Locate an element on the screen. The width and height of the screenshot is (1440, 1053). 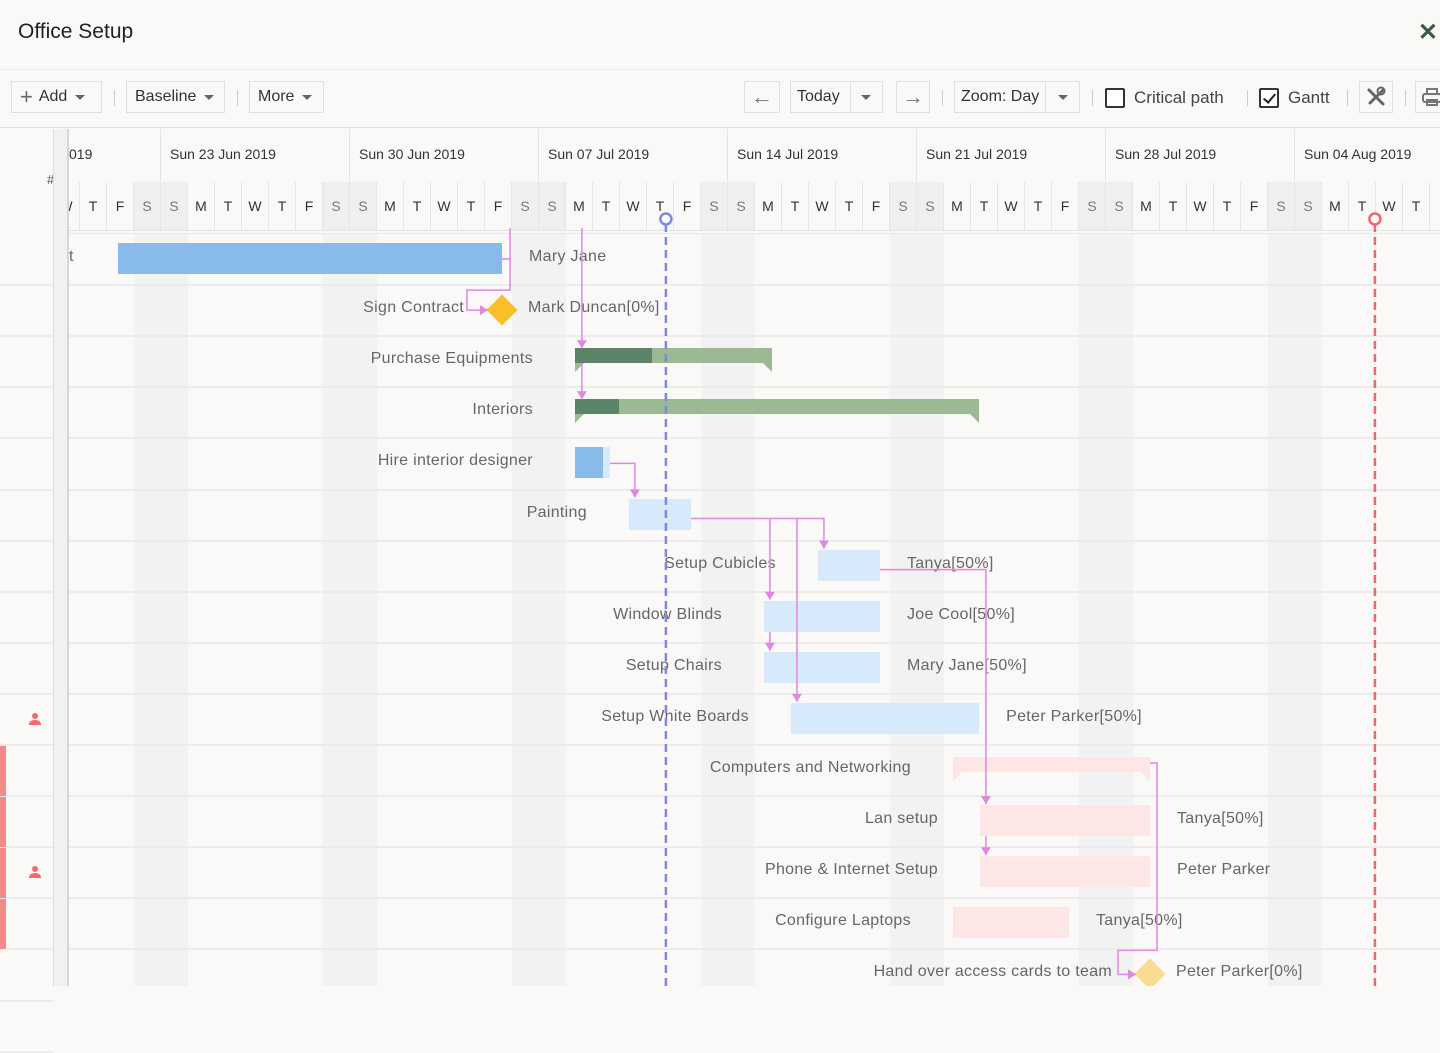
add-label: Add is located at coordinates (53, 96).